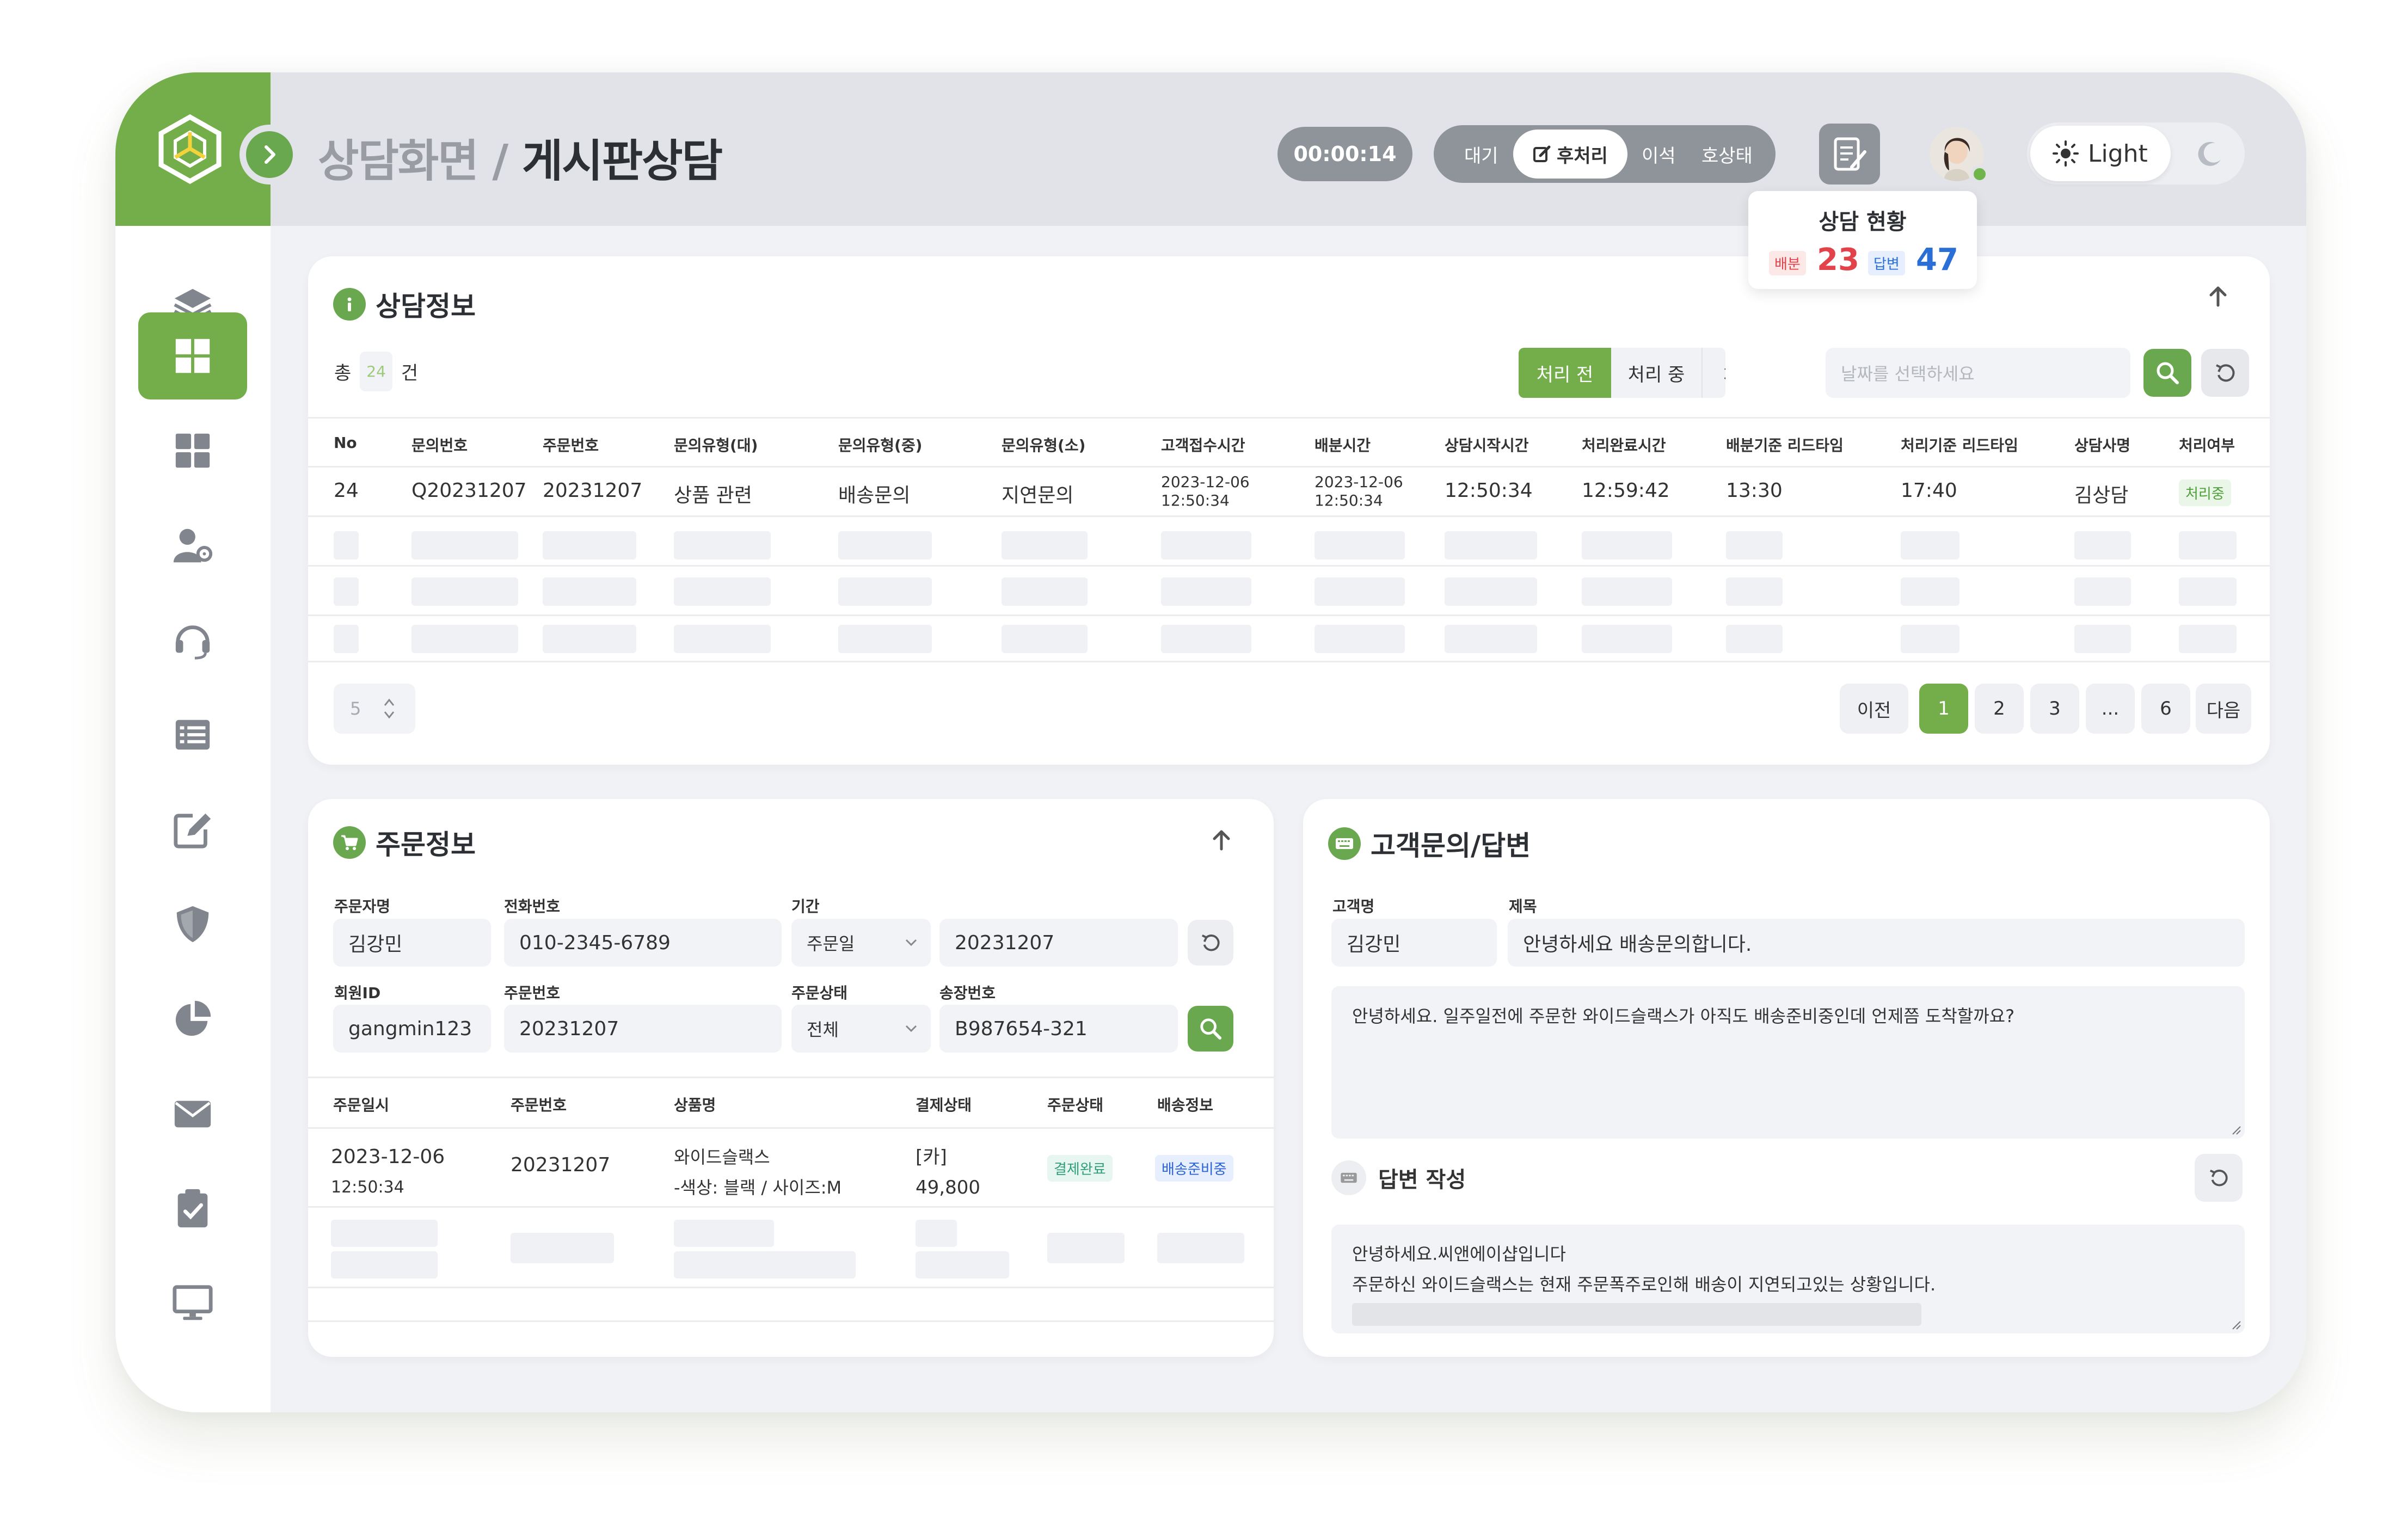  What do you see at coordinates (412, 943) in the screenshot?
I see `orderer-field: 김강민` at bounding box center [412, 943].